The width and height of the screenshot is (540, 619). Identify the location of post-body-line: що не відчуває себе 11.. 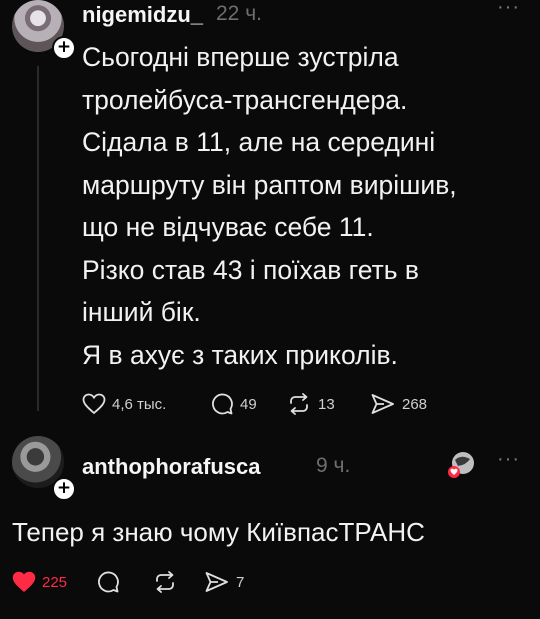
(228, 227).